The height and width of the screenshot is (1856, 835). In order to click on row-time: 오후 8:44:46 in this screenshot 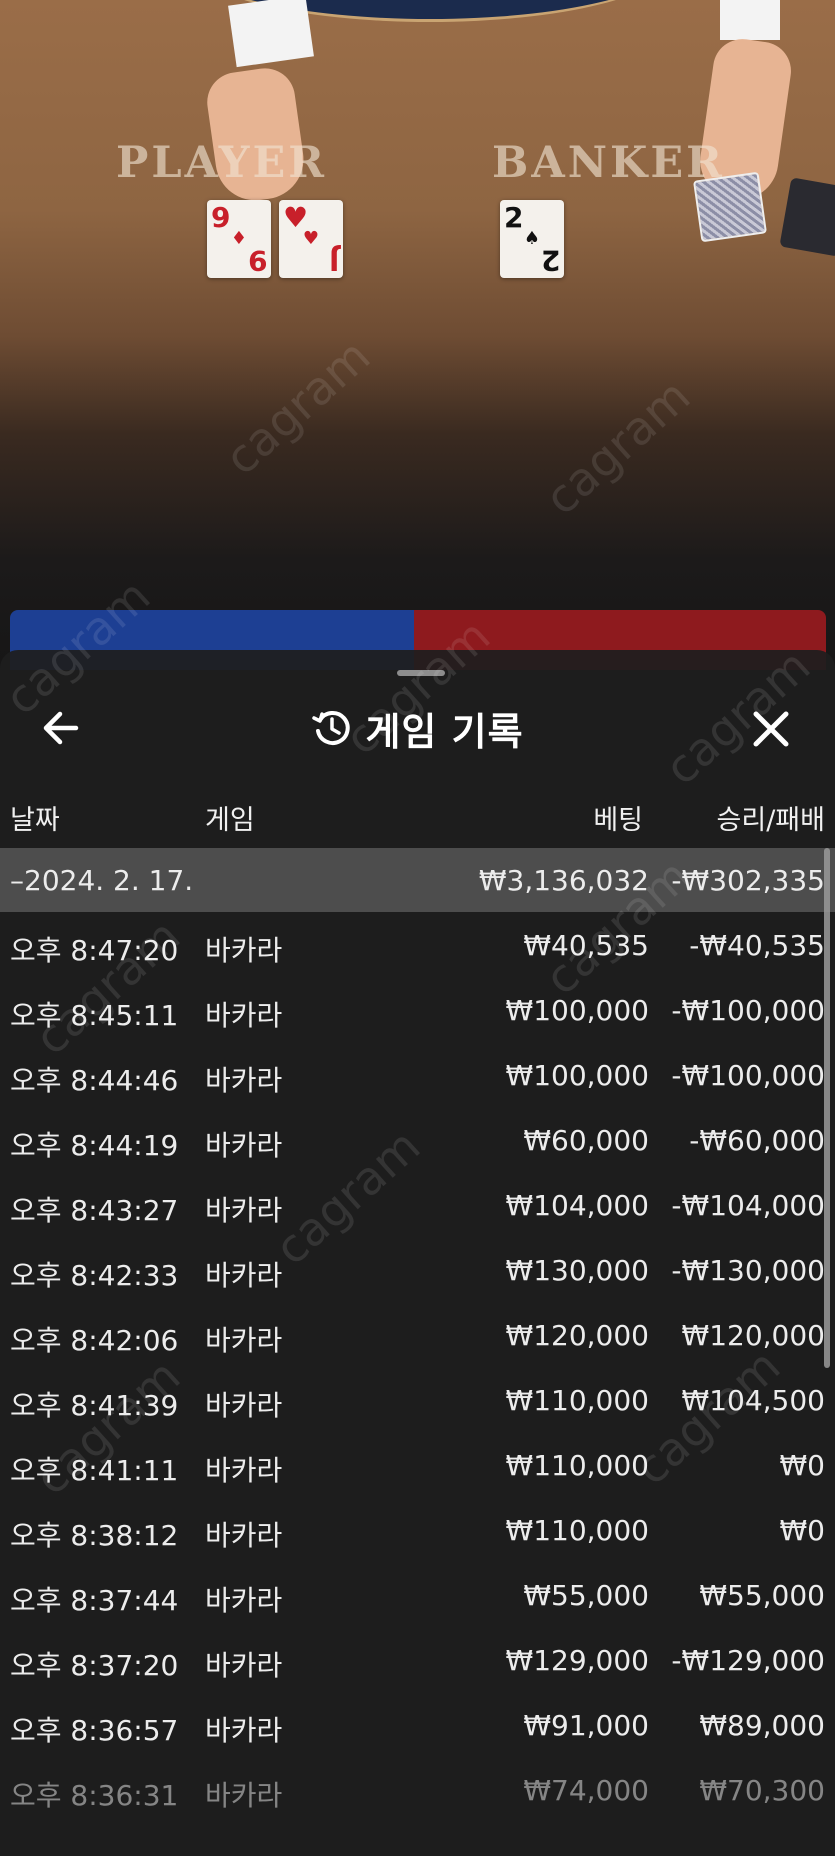, I will do `click(94, 1080)`.